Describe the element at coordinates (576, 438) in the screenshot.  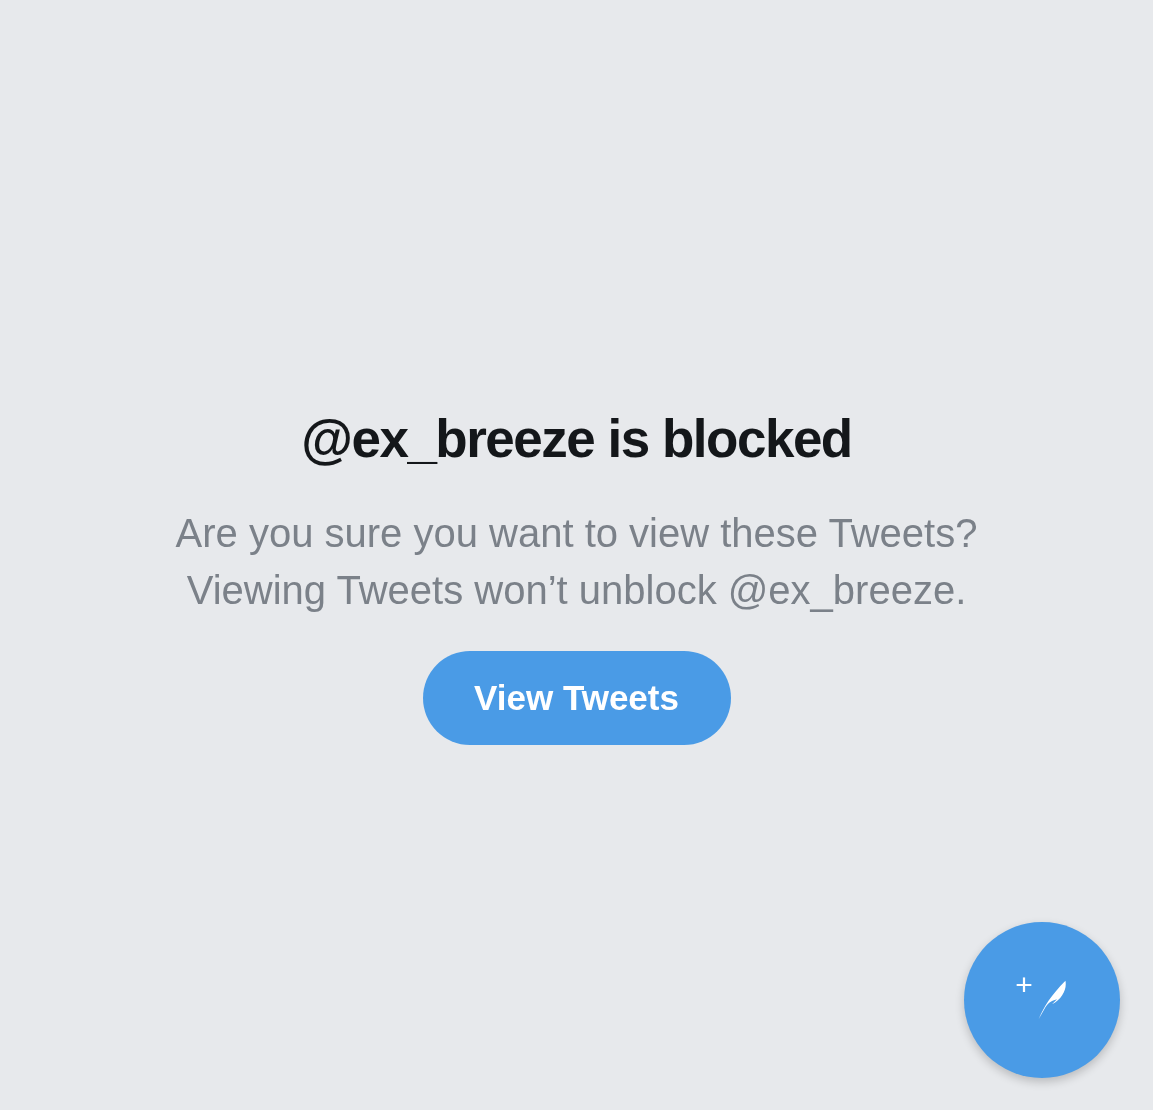
I see `blocked-title: @ex_breeze is blocked` at that location.